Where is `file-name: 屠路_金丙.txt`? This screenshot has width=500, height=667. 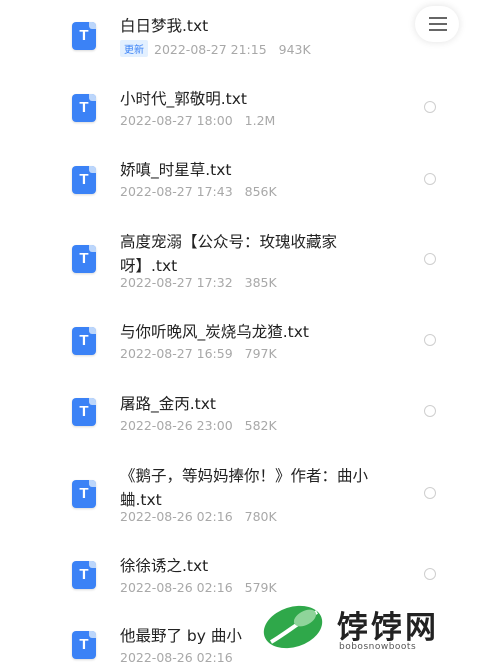 file-name: 屠路_金丙.txt is located at coordinates (168, 404).